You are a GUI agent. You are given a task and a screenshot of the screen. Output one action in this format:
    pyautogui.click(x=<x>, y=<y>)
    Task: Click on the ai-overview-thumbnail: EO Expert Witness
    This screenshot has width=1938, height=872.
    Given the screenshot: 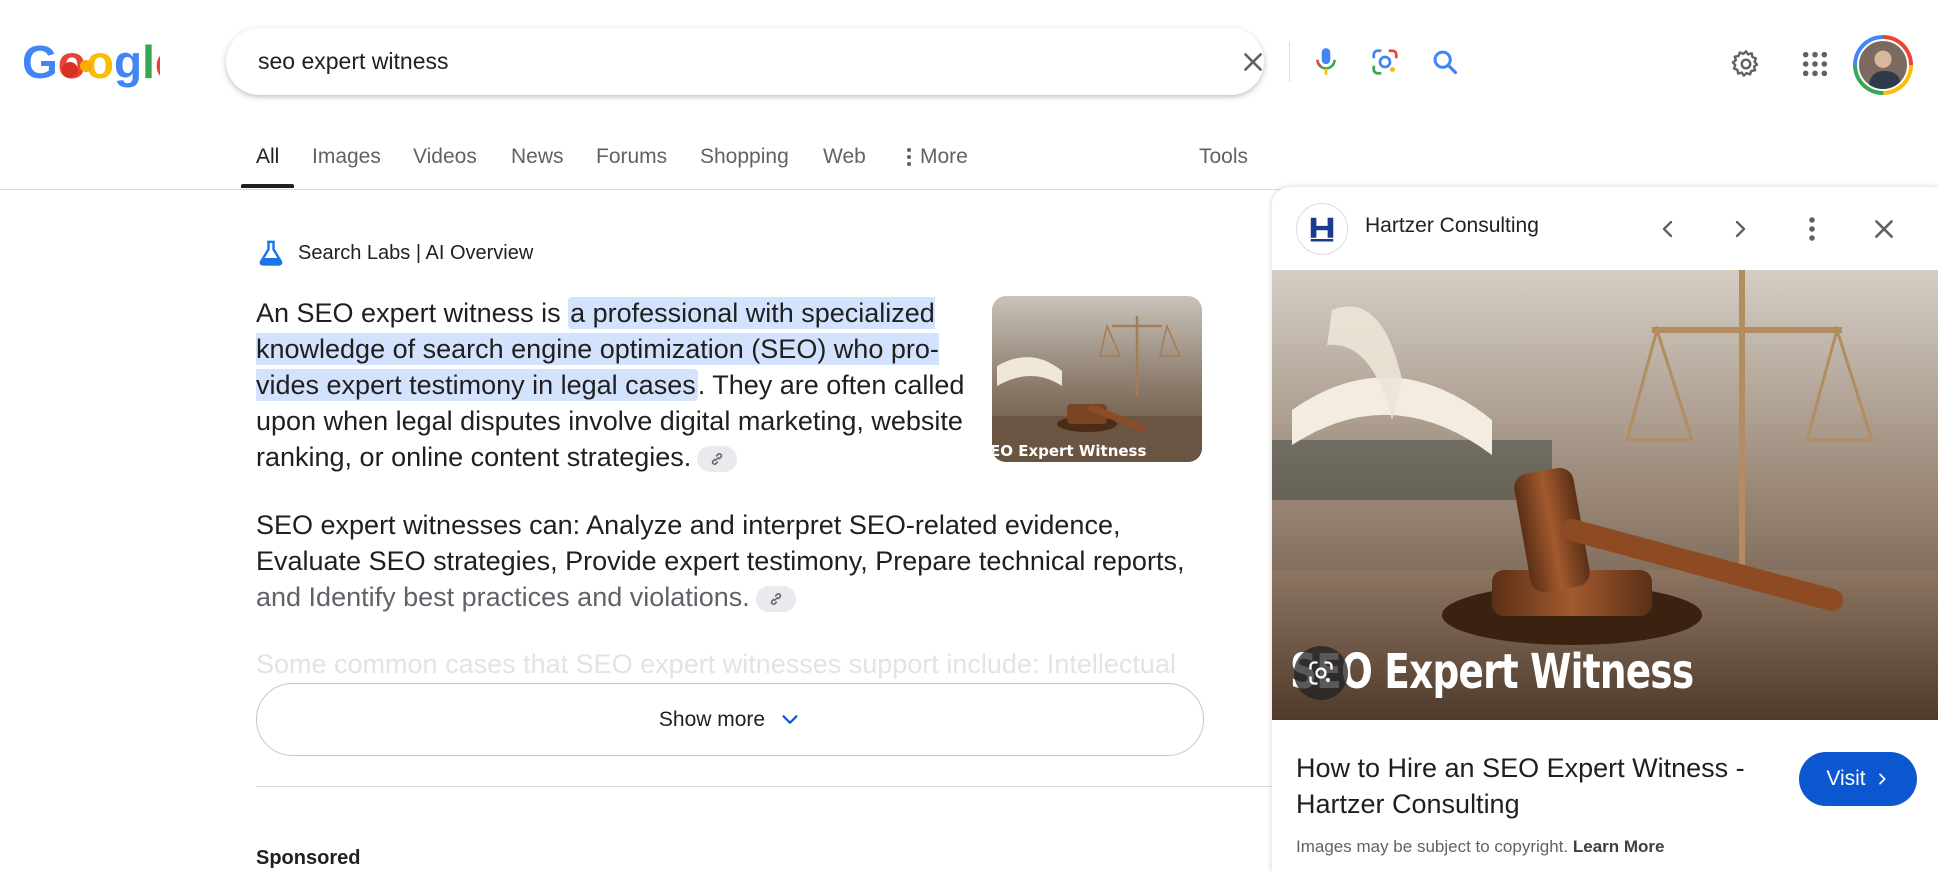 What is the action you would take?
    pyautogui.click(x=1097, y=379)
    